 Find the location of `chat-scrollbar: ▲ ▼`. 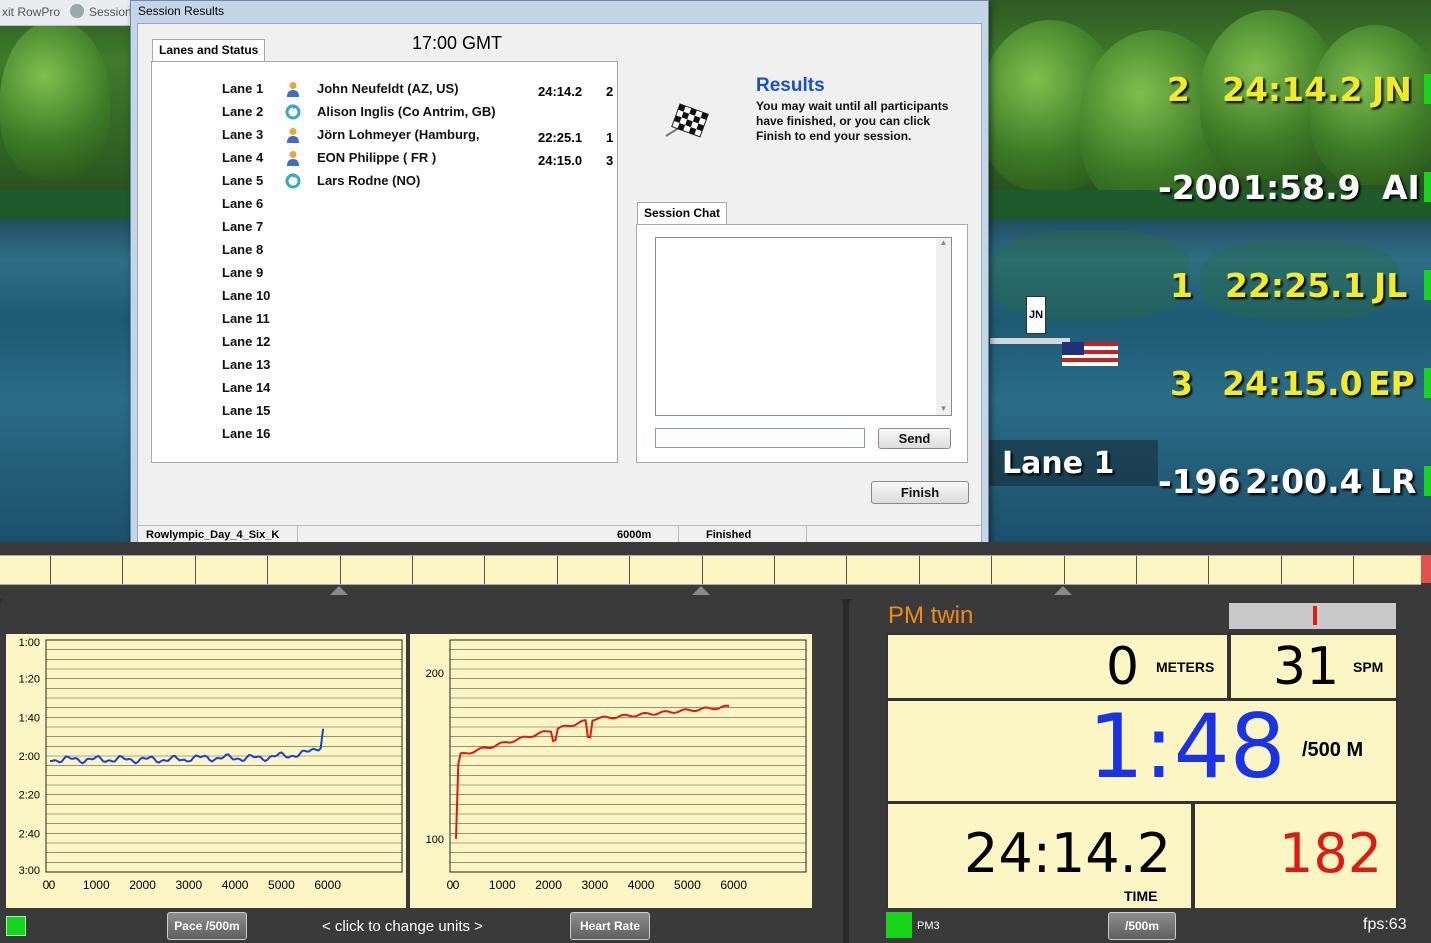

chat-scrollbar: ▲ ▼ is located at coordinates (943, 326).